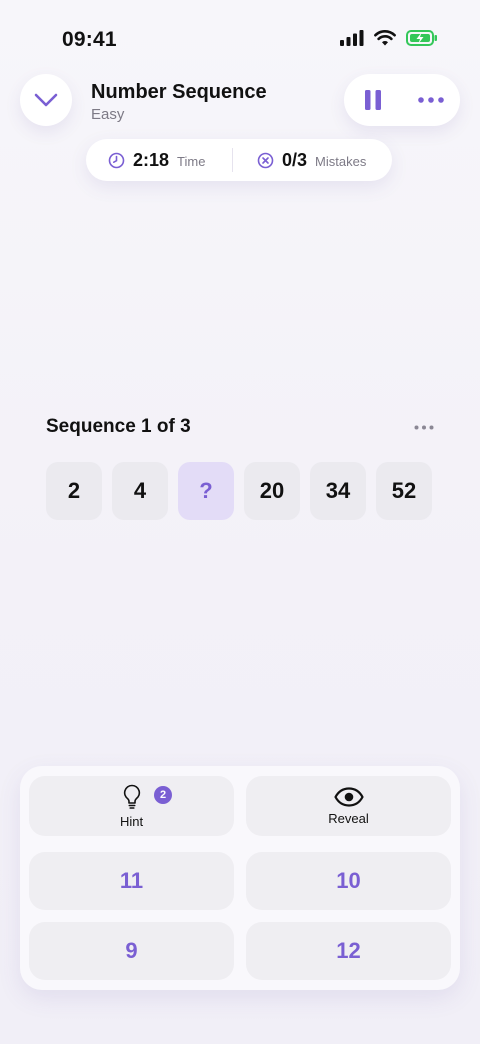 Image resolution: width=480 pixels, height=1044 pixels. What do you see at coordinates (151, 159) in the screenshot?
I see `timer-value: 2:18` at bounding box center [151, 159].